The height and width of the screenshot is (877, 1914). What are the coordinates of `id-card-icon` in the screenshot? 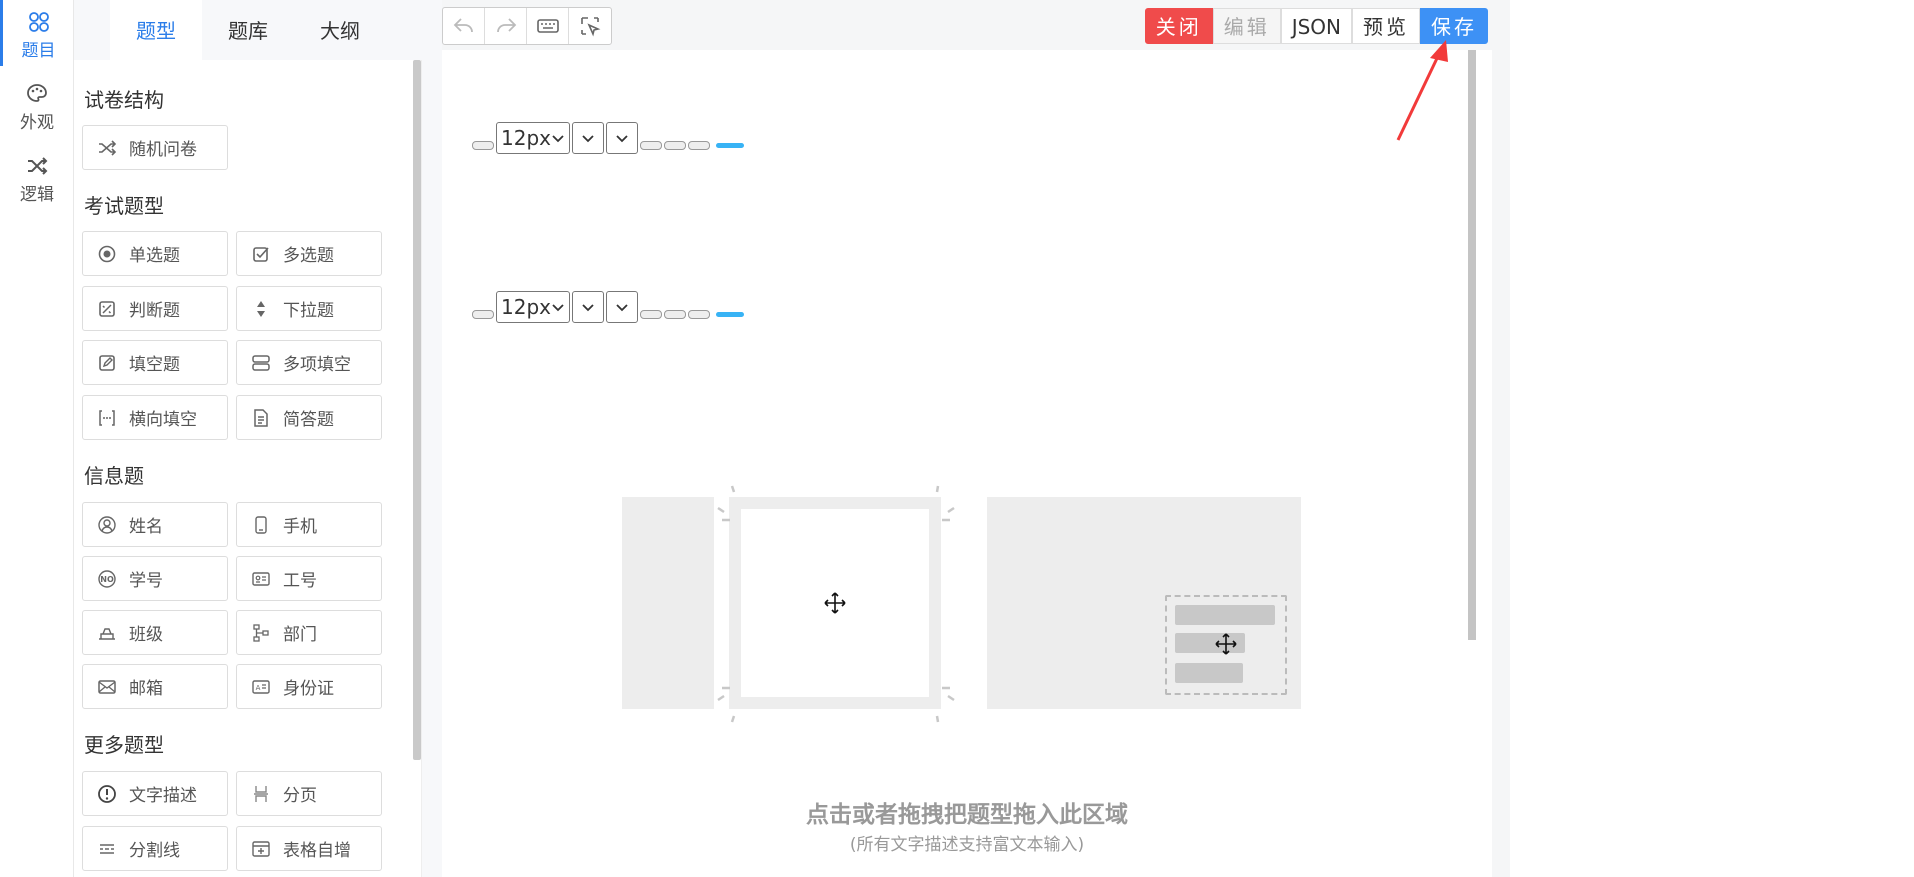 It's located at (261, 578).